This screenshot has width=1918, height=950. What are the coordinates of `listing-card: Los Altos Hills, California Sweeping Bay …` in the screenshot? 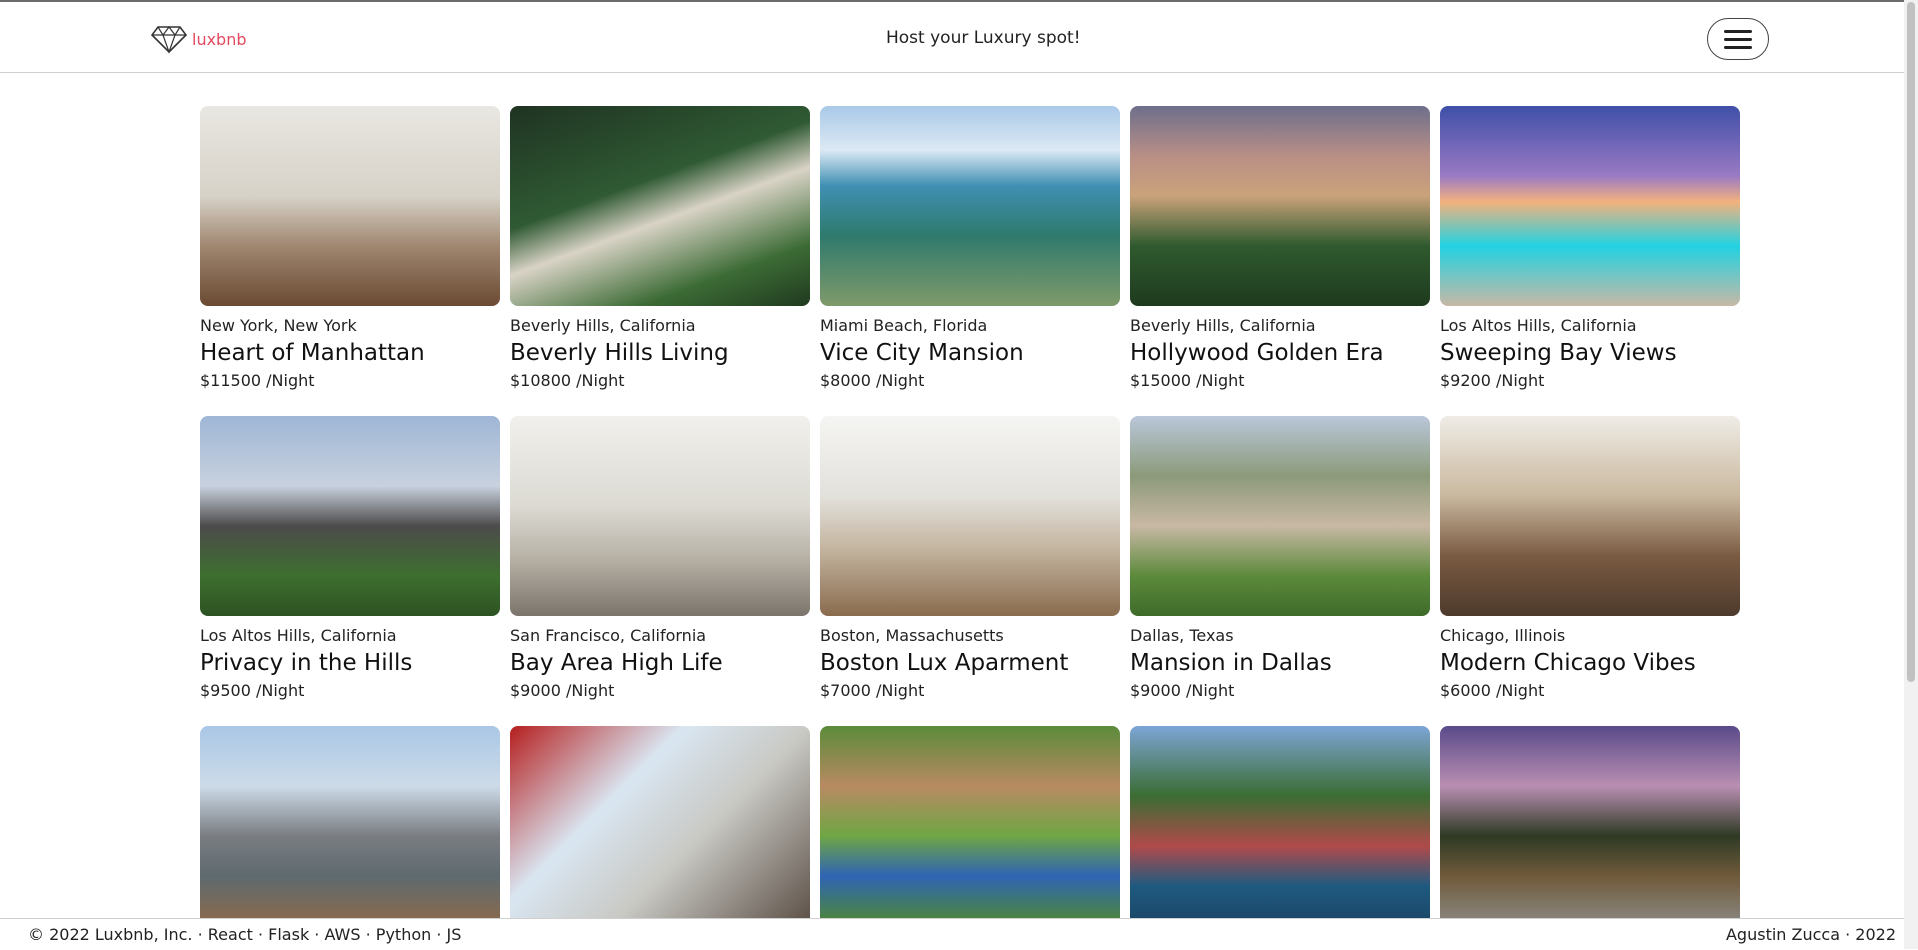 It's located at (1590, 249).